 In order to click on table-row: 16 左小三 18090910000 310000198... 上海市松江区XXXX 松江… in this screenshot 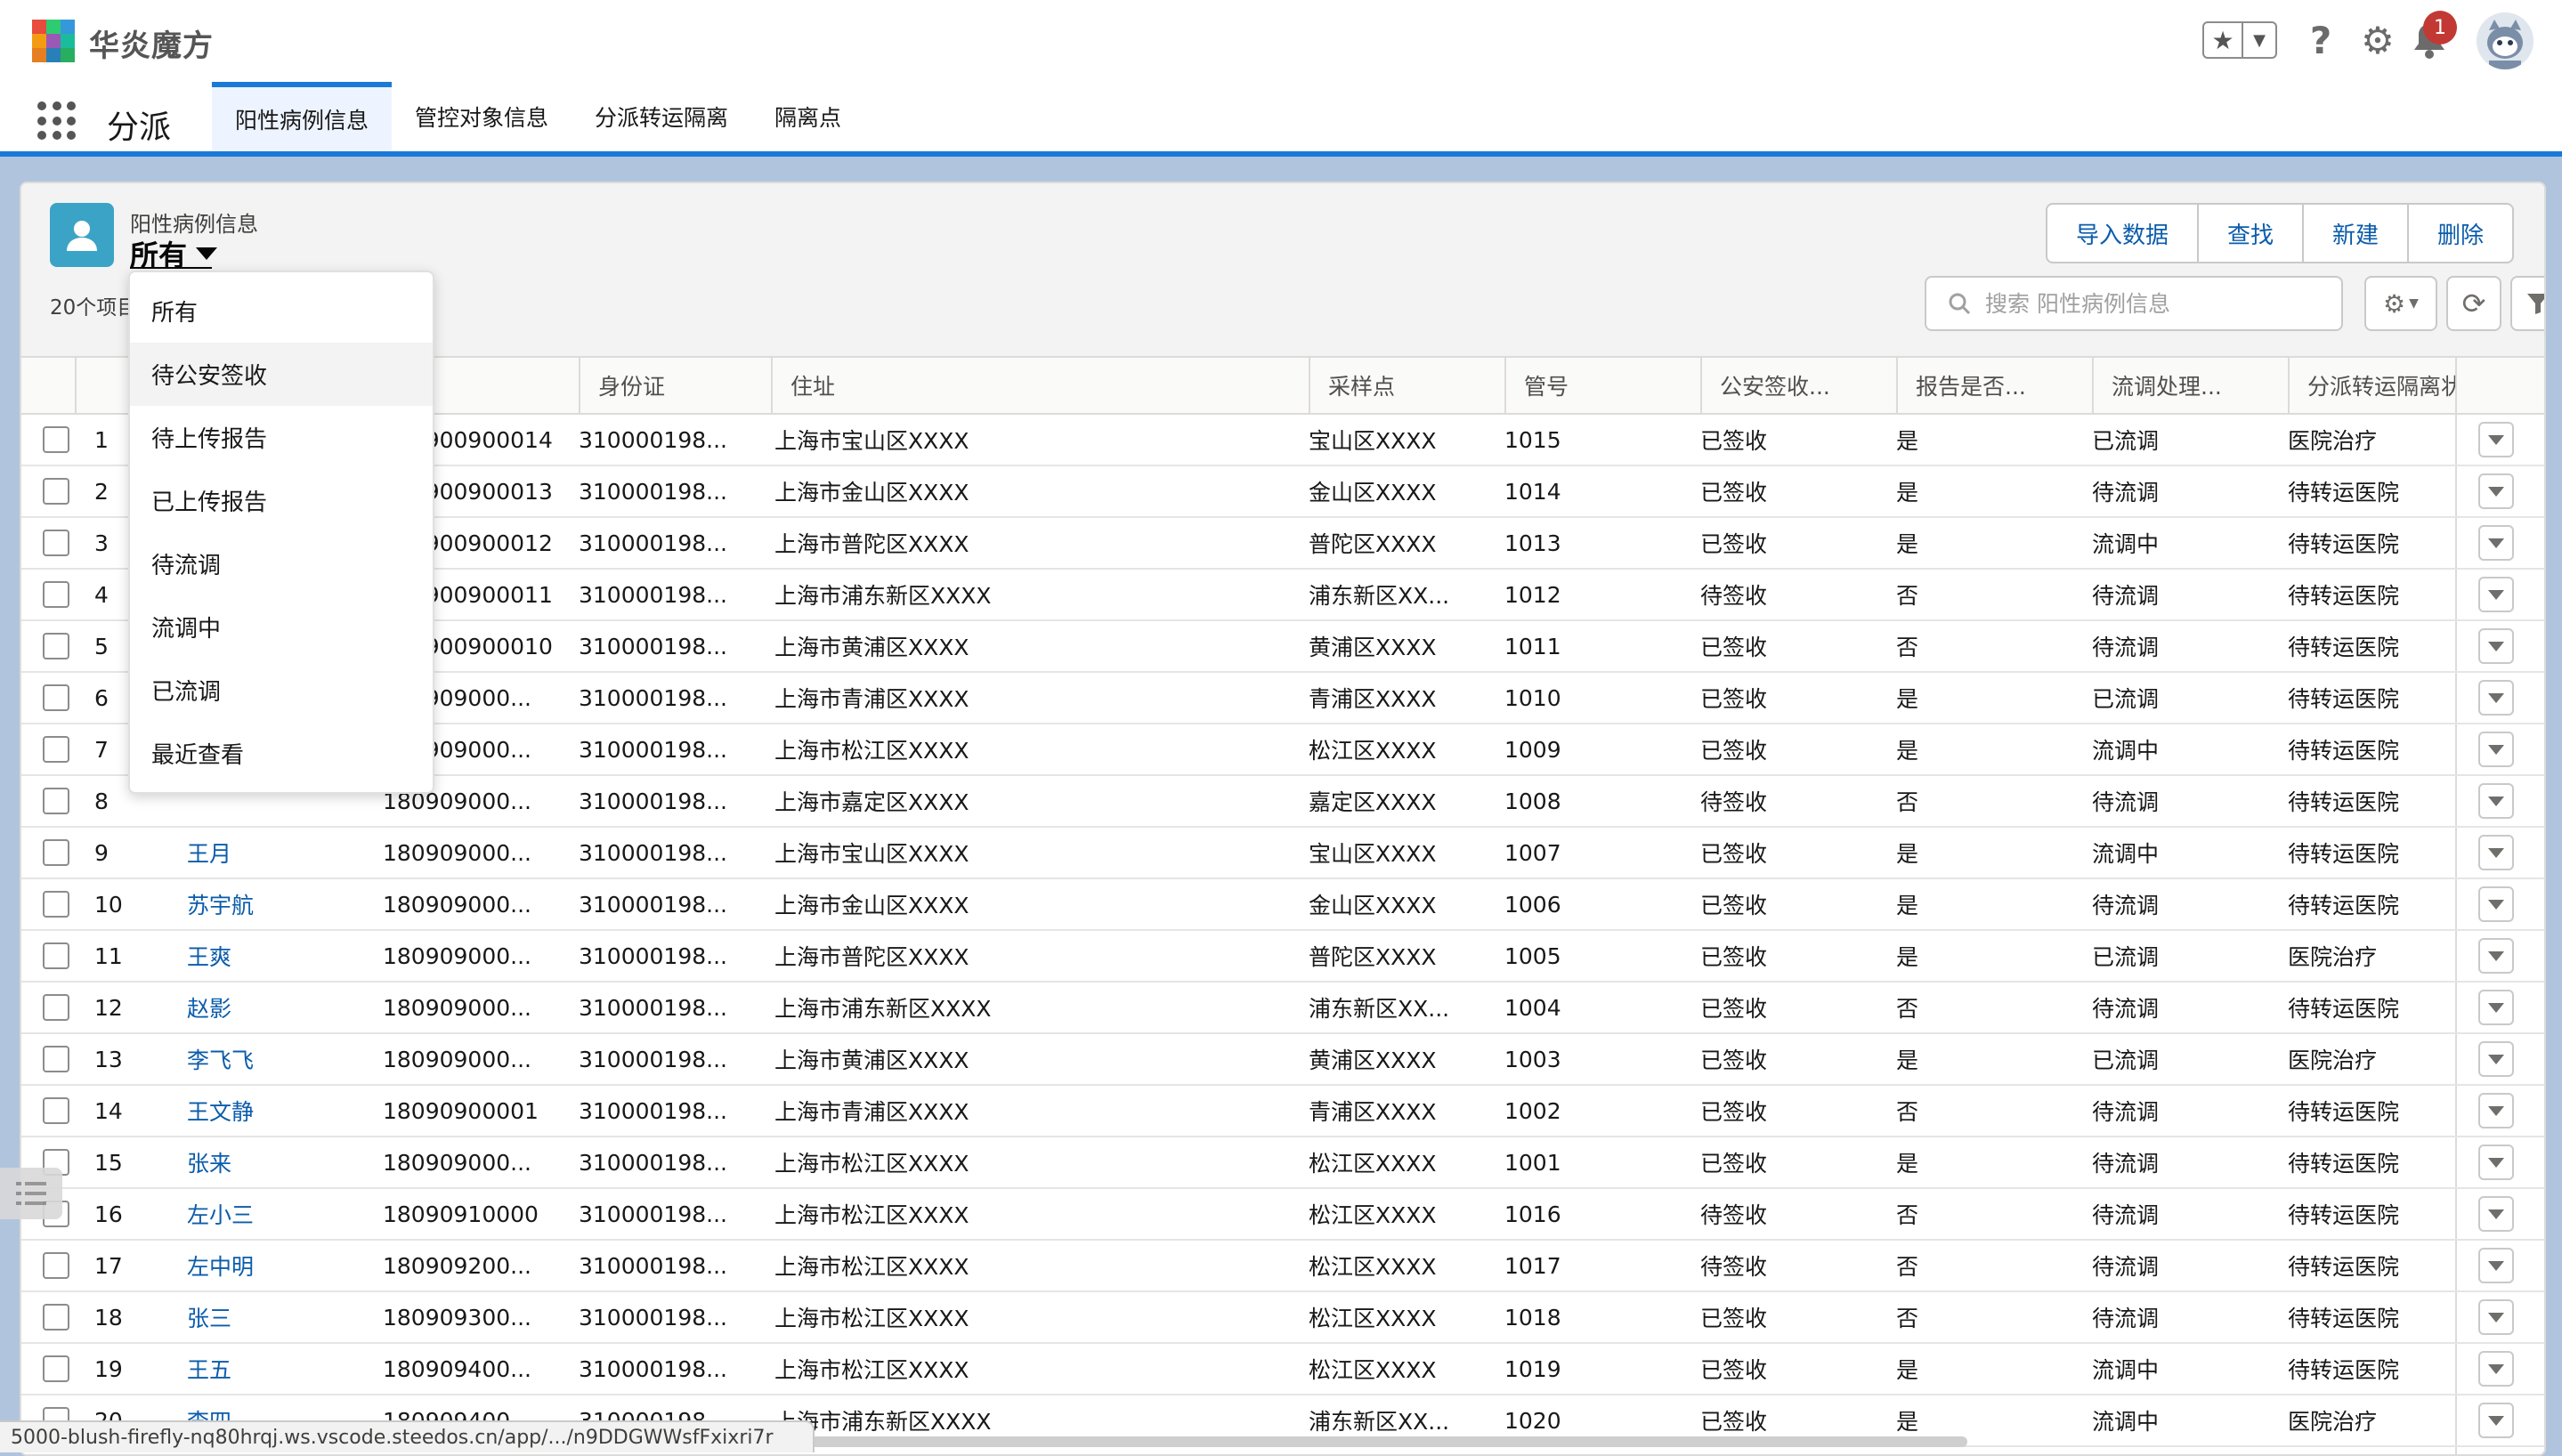, I will do `click(1282, 1215)`.